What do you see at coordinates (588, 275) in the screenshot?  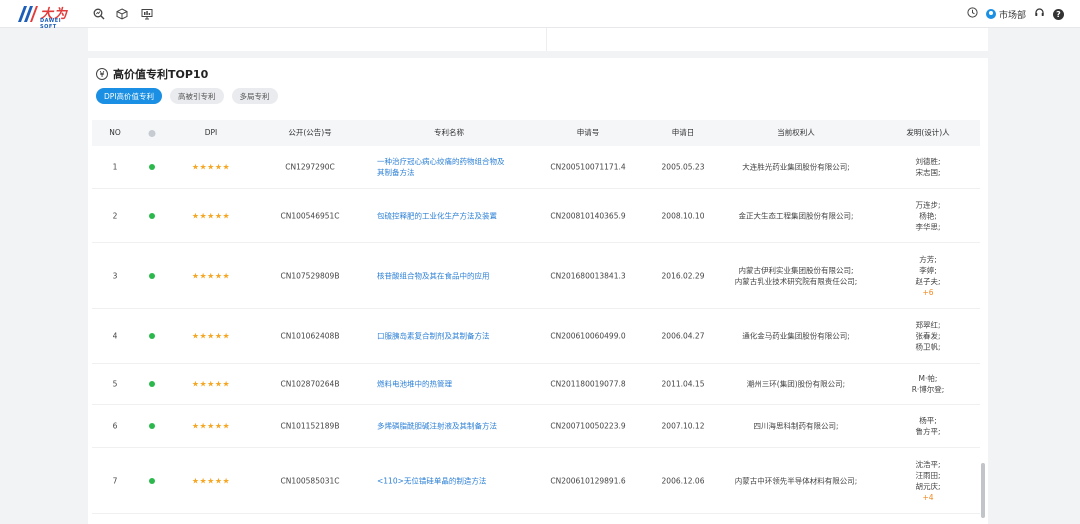 I see `application-number: CN201680013841.3` at bounding box center [588, 275].